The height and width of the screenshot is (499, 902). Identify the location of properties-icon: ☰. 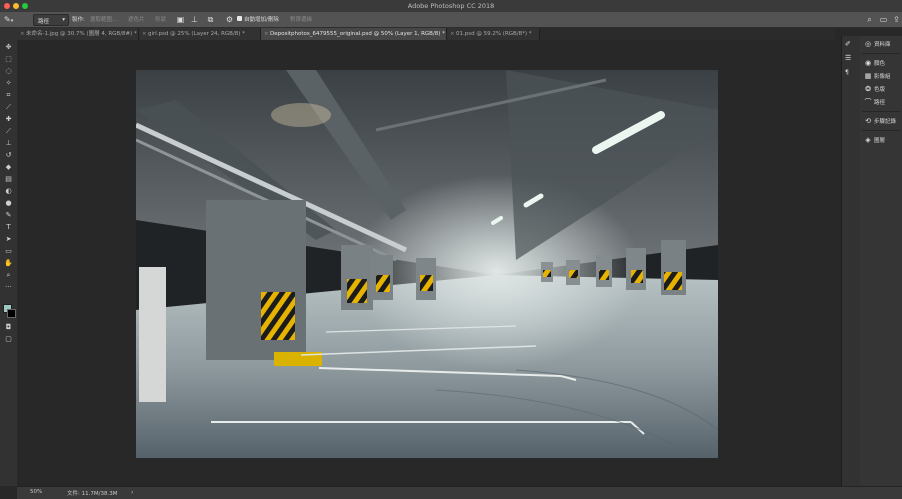
(848, 58).